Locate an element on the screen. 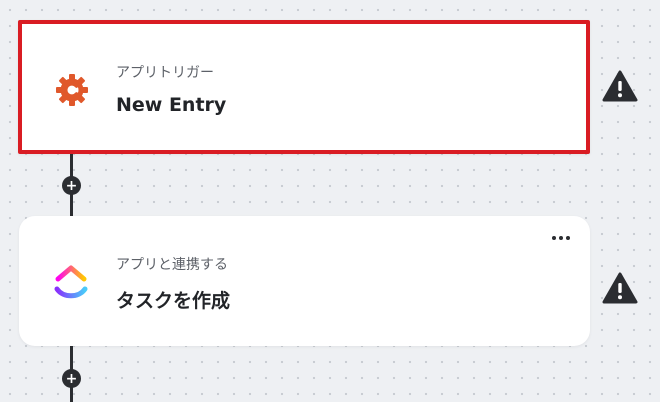 This screenshot has height=402, width=660. step-type-label: アプリトリガー is located at coordinates (165, 73).